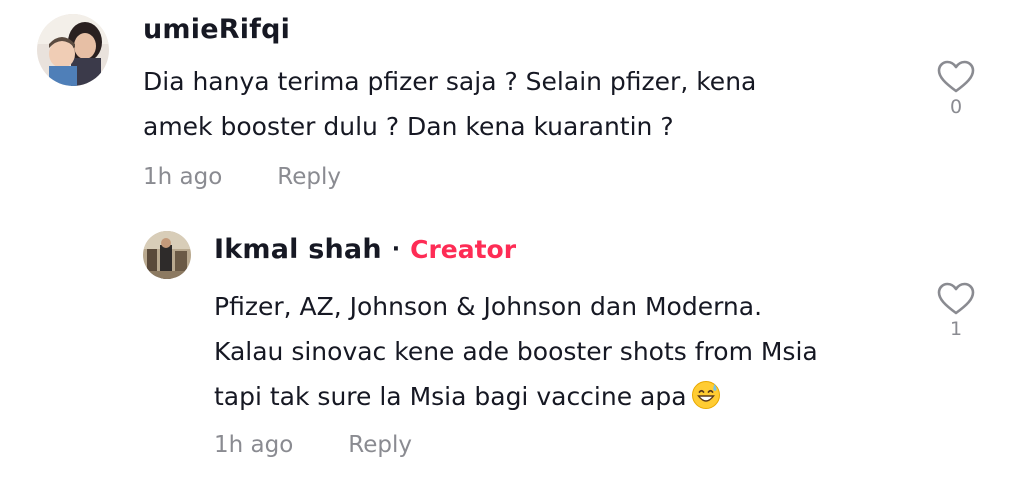 The height and width of the screenshot is (480, 1014). I want to click on creator-badge: Creator, so click(463, 249).